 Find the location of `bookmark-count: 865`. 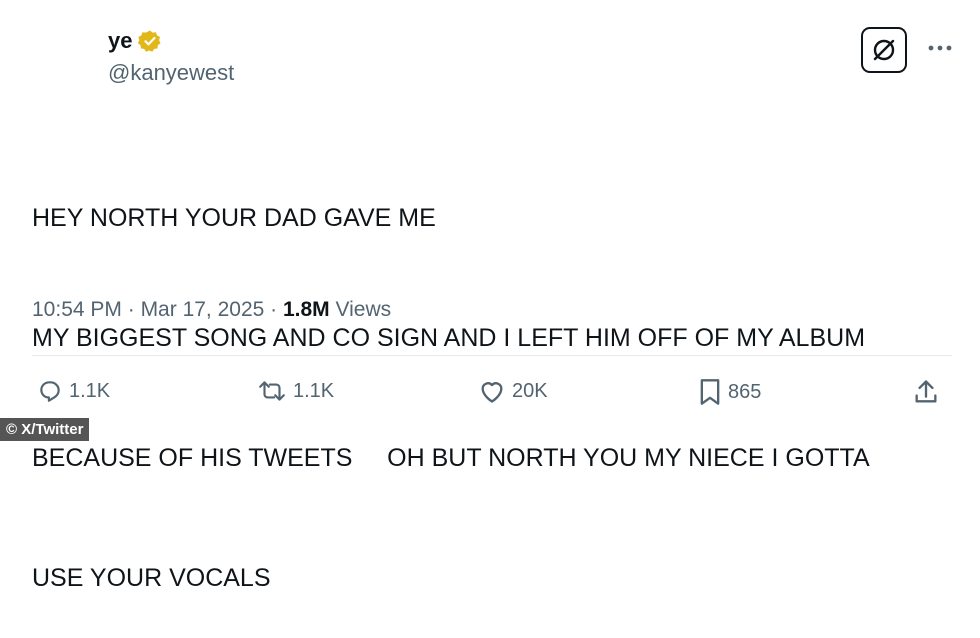

bookmark-count: 865 is located at coordinates (745, 391).